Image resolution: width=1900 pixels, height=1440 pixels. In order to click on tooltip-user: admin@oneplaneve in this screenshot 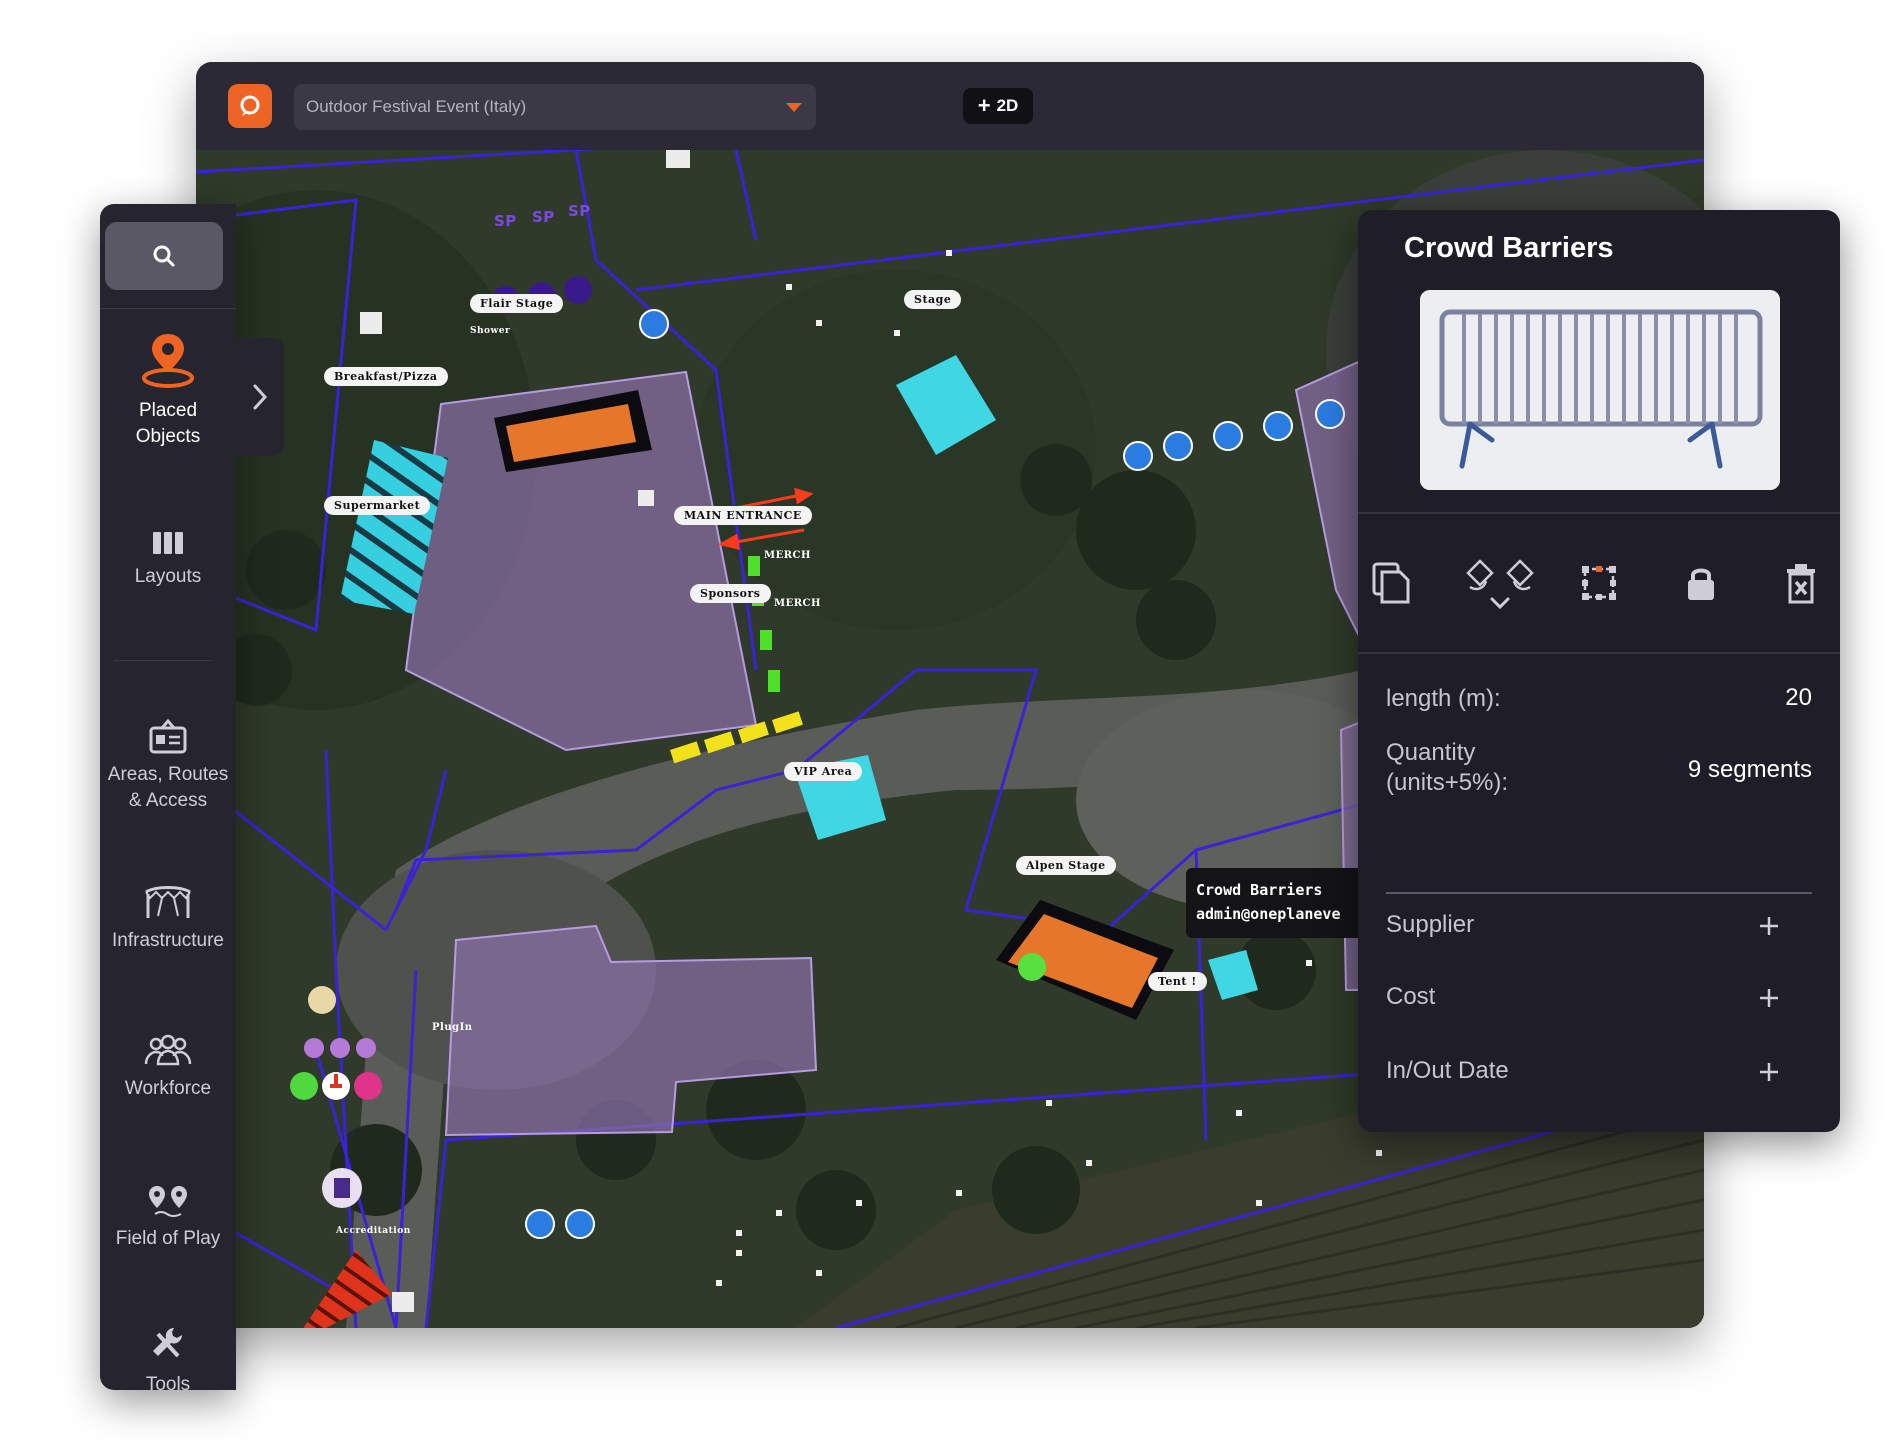, I will do `click(1268, 914)`.